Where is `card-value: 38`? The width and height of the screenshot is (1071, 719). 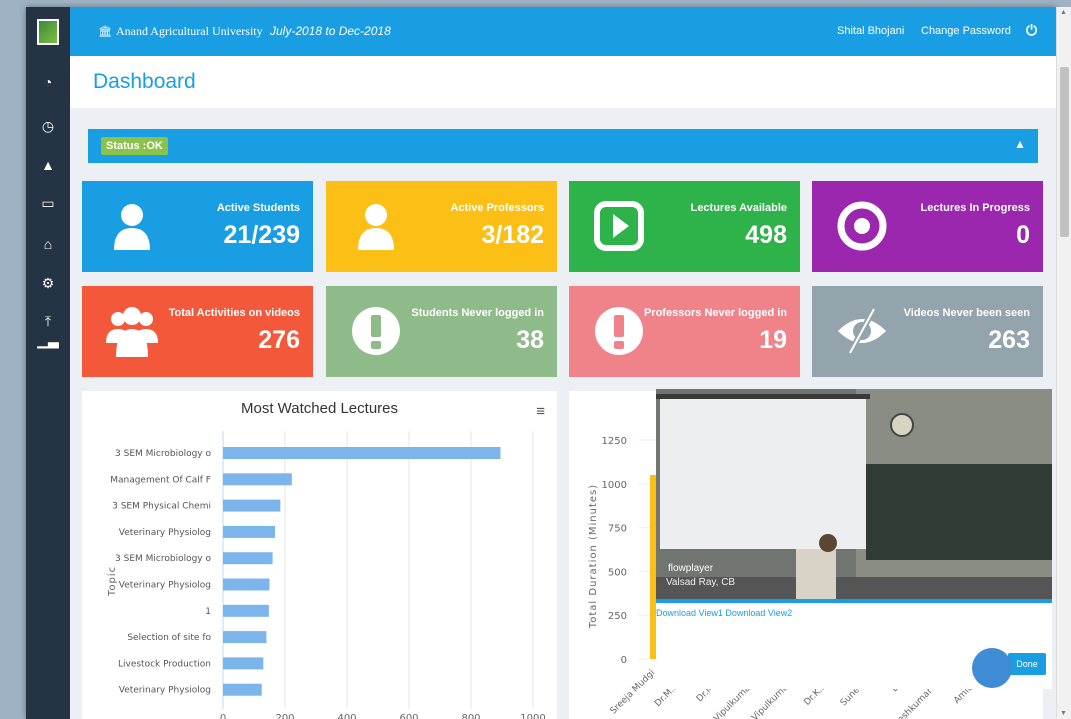 card-value: 38 is located at coordinates (530, 340).